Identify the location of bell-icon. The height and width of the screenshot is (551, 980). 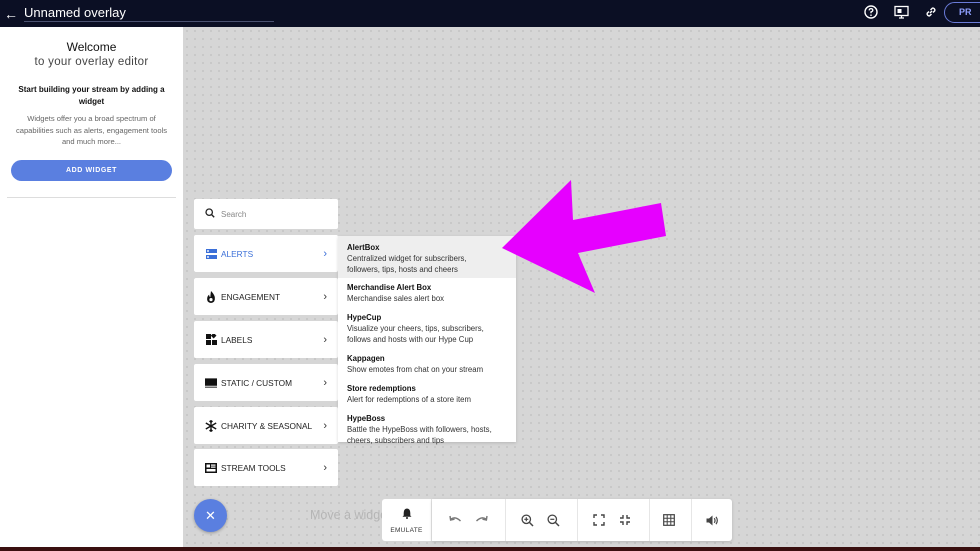
(407, 515).